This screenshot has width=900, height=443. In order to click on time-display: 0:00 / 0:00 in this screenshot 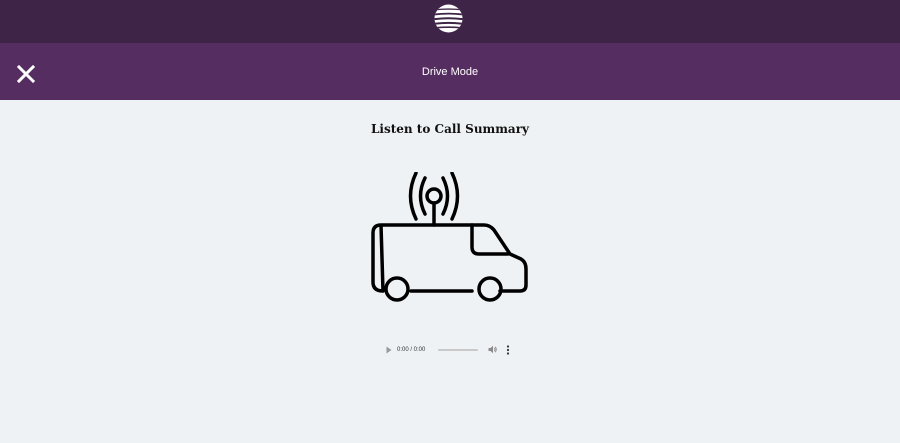, I will do `click(411, 350)`.